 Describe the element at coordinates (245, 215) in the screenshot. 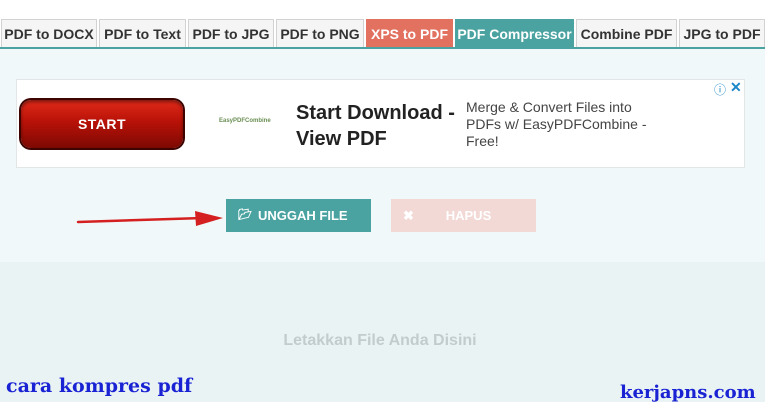

I see `folder-open-icon: 📂︎` at that location.